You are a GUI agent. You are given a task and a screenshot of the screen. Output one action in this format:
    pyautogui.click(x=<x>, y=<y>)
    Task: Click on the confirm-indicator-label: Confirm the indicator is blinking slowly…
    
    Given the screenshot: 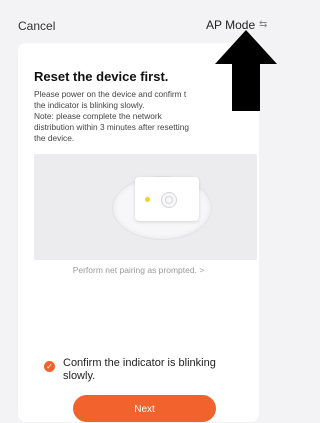 What is the action you would take?
    pyautogui.click(x=156, y=370)
    